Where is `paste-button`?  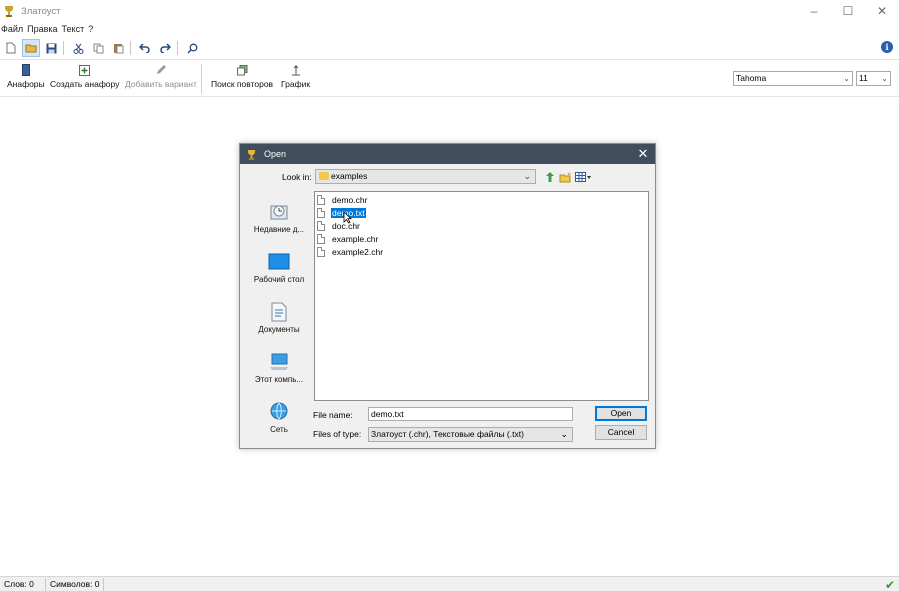
paste-button is located at coordinates (118, 48).